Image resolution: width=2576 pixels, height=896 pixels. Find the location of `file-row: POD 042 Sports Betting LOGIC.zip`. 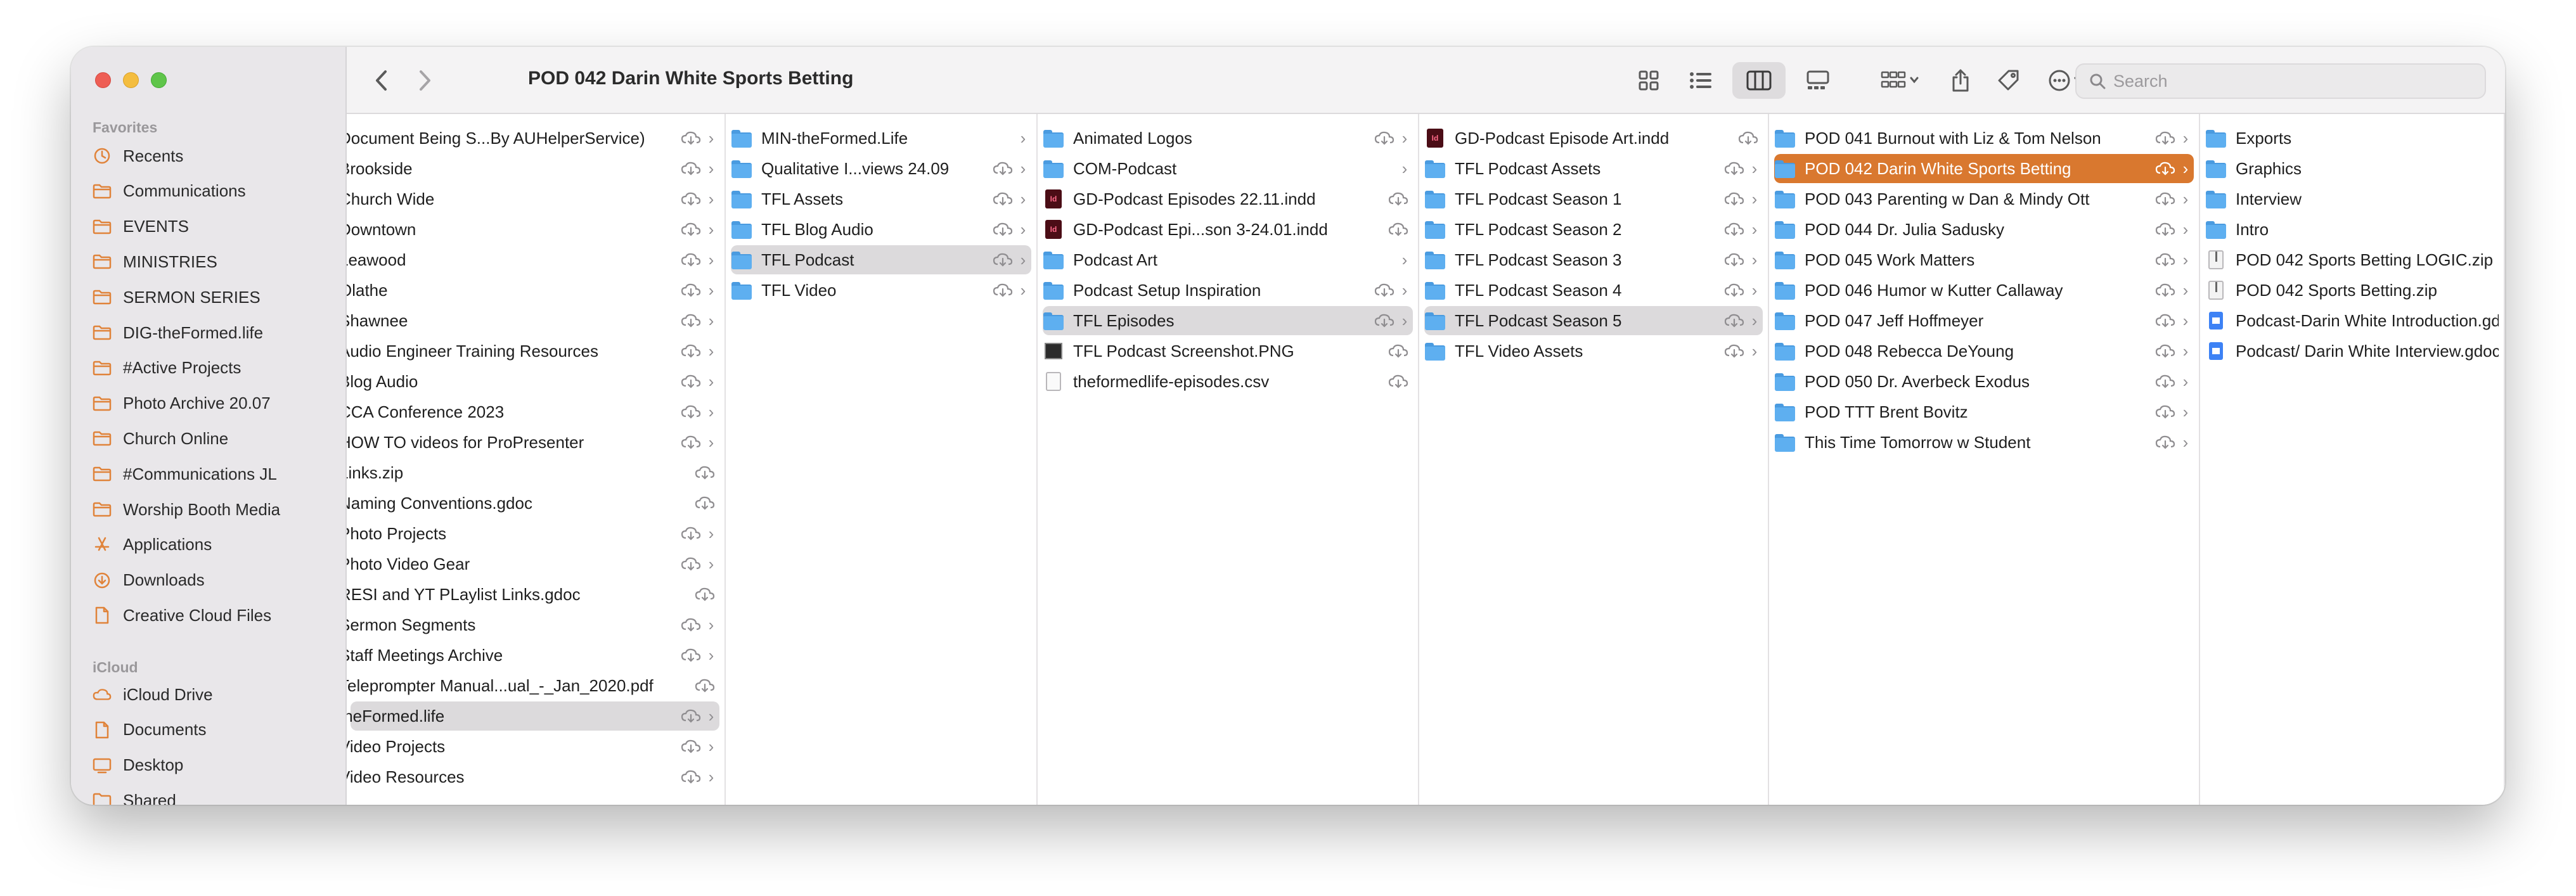

file-row: POD 042 Sports Betting LOGIC.zip is located at coordinates (2352, 259).